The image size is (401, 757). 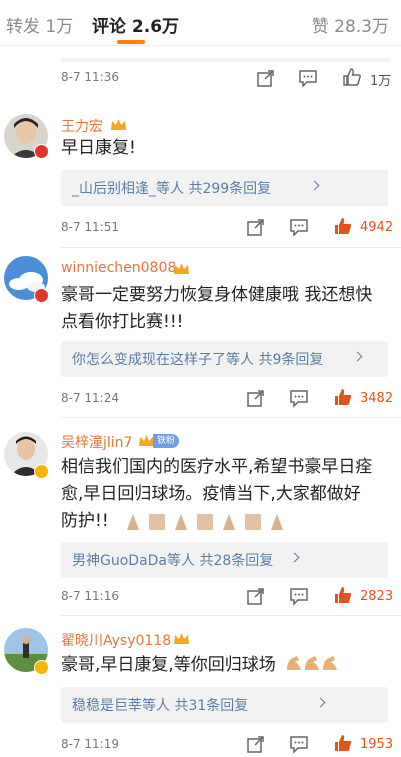 I want to click on praying-hands-emoji-icon, so click(x=205, y=522).